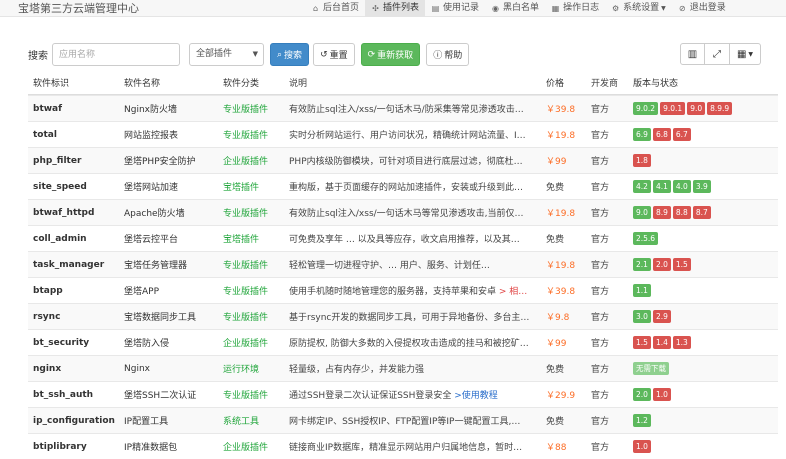  I want to click on table-tools: ▥ ⤢ ▦ ▼, so click(720, 54).